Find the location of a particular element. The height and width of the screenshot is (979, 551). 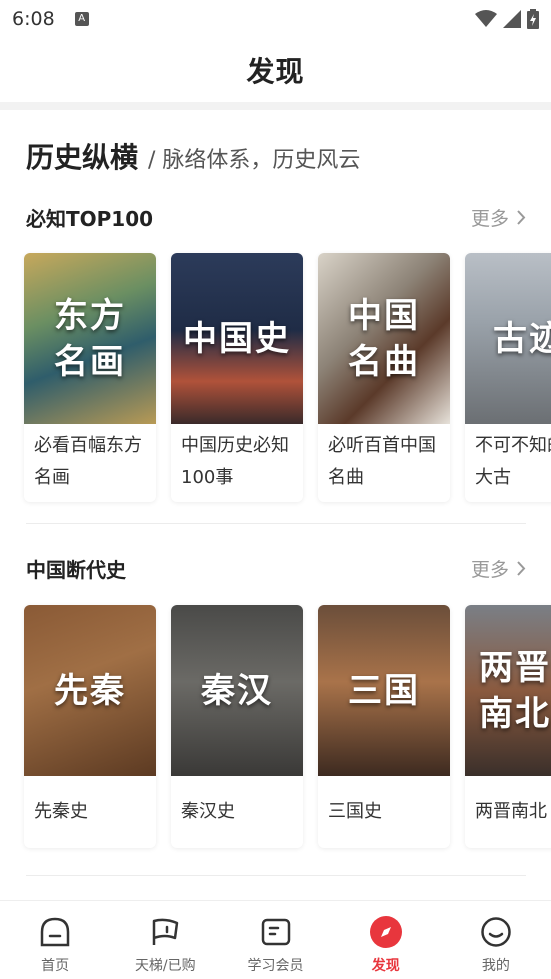

nav-item-home: 首页 is located at coordinates (55, 940).